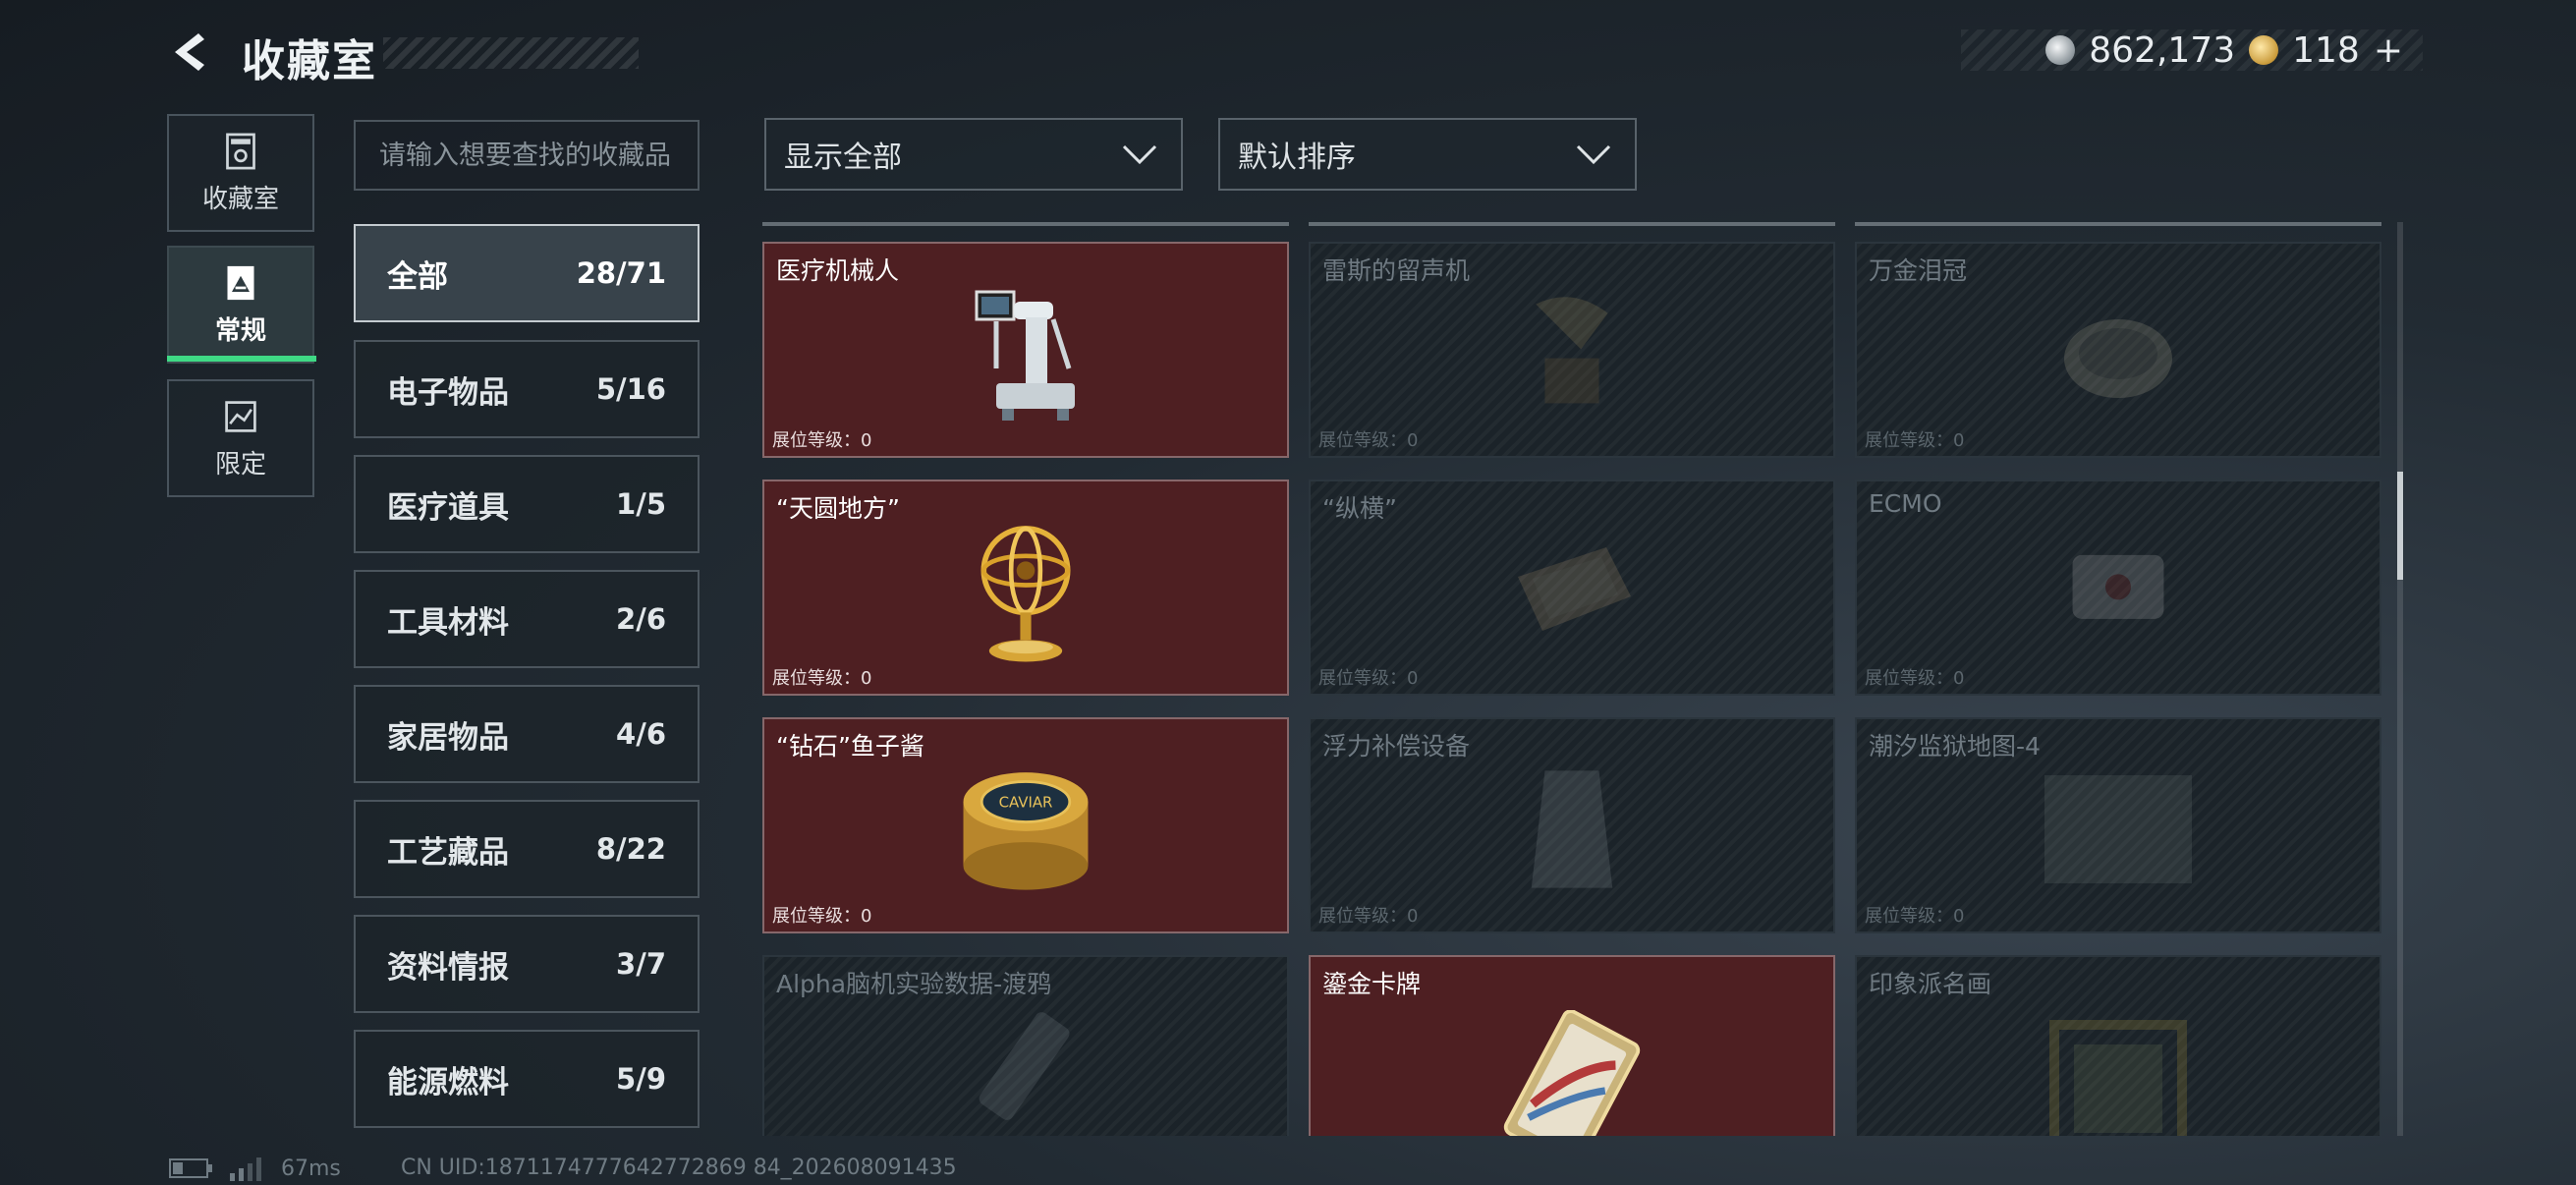  Describe the element at coordinates (1930, 984) in the screenshot. I see `item-name: 印象派名画` at that location.